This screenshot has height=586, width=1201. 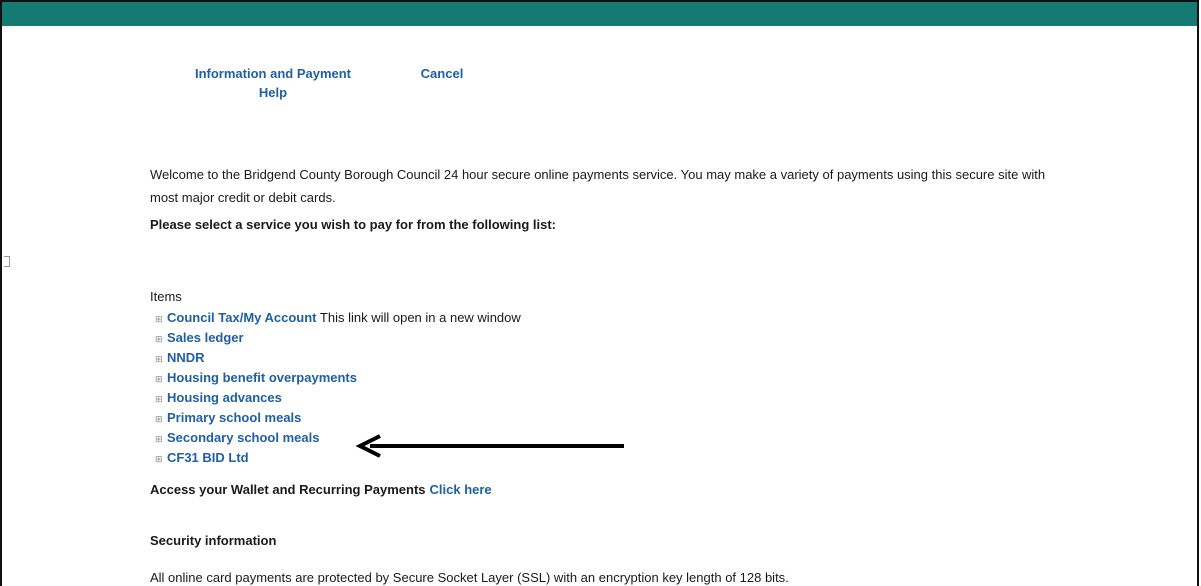 What do you see at coordinates (338, 398) in the screenshot?
I see `list-item: ⊞ Housing advances` at bounding box center [338, 398].